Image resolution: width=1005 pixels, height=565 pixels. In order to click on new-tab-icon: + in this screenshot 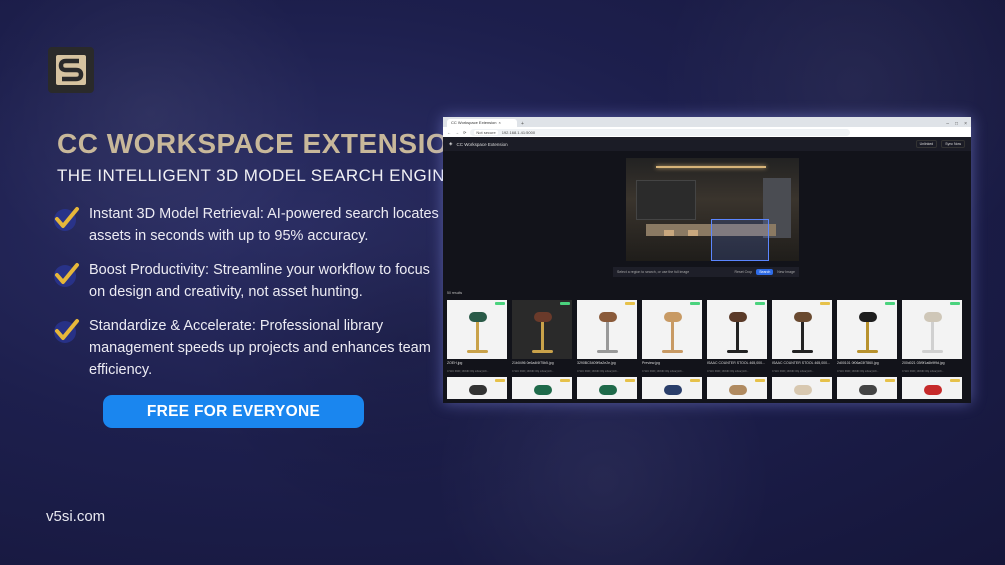, I will do `click(522, 124)`.